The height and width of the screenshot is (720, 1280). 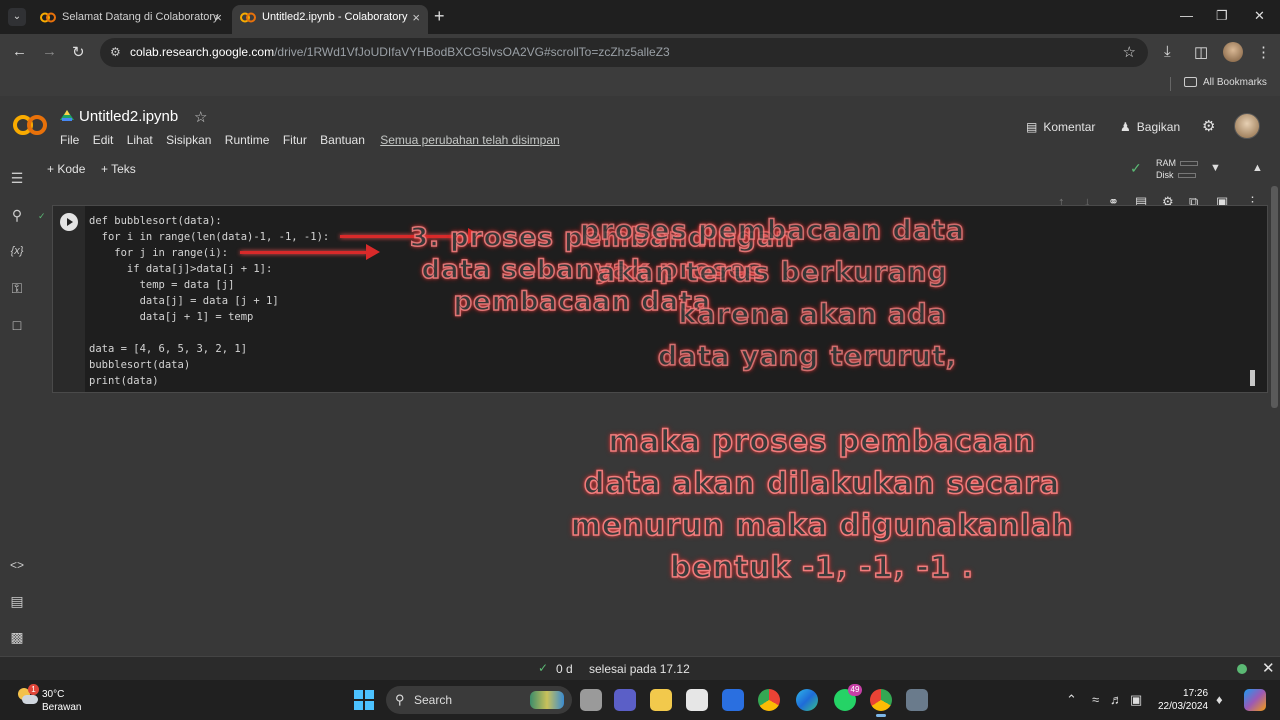 I want to click on chrome-icon, so click(x=769, y=700).